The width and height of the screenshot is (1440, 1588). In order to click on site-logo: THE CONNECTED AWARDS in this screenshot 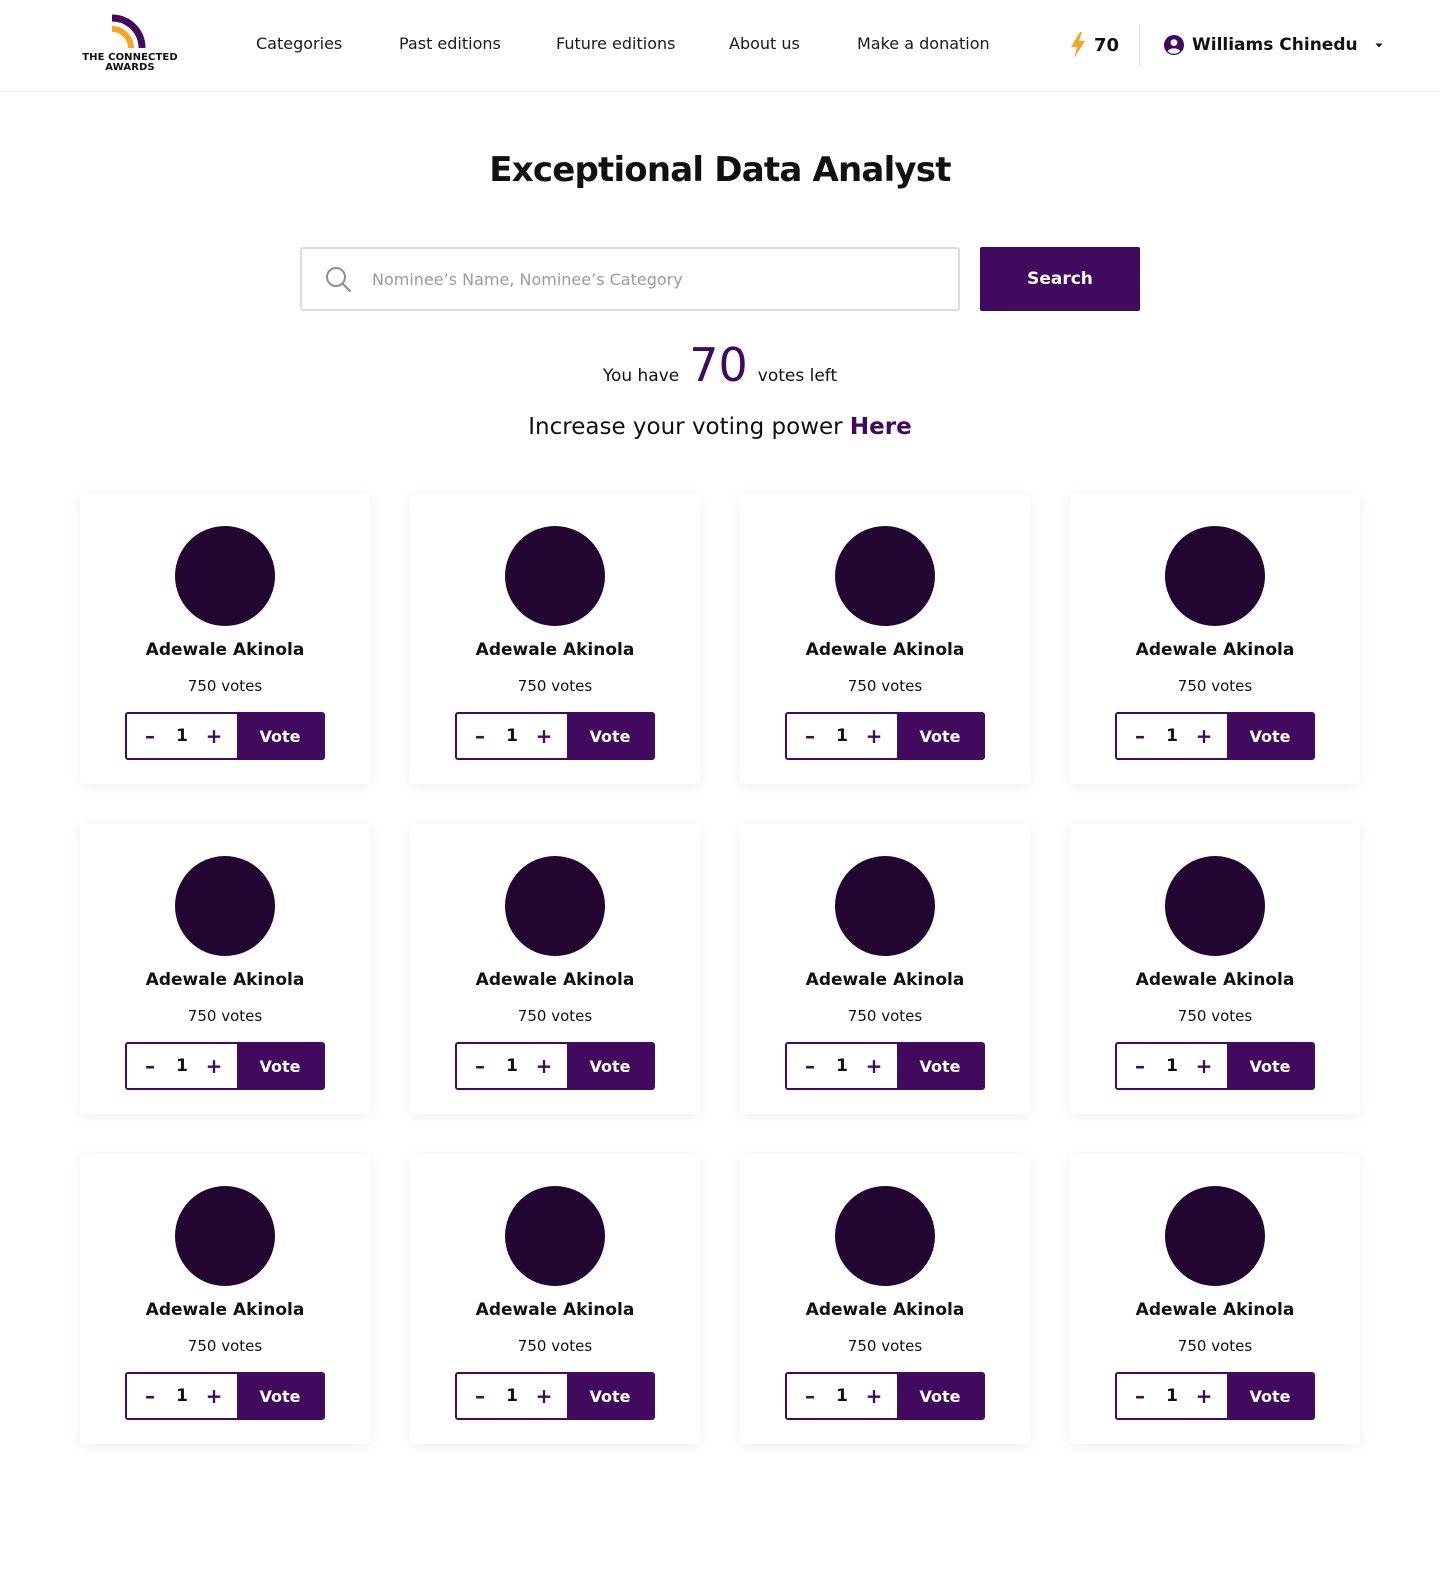, I will do `click(130, 45)`.